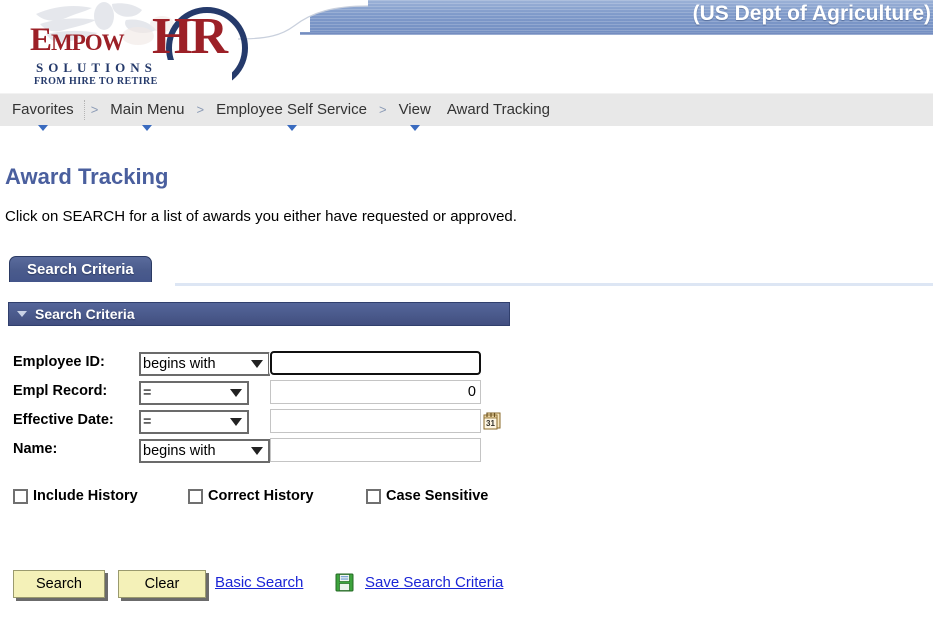 The width and height of the screenshot is (933, 624). Describe the element at coordinates (616, 33) in the screenshot. I see `header-banner-underline` at that location.